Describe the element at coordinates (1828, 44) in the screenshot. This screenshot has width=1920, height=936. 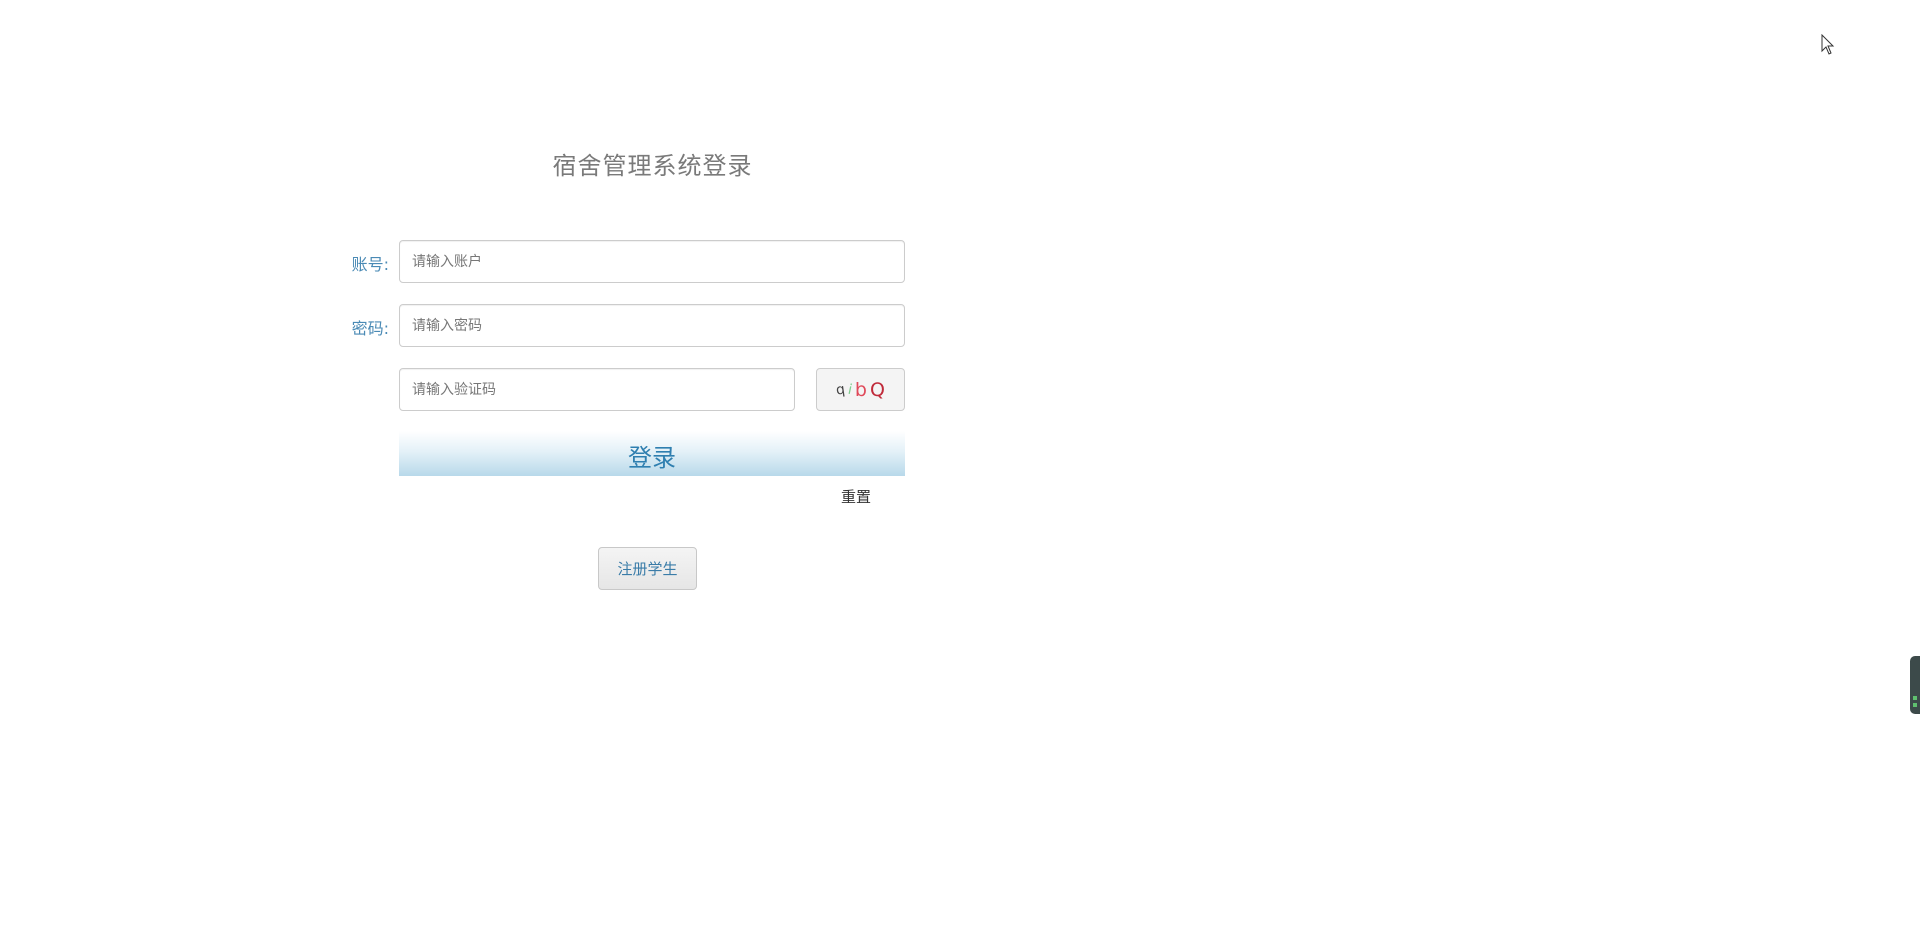
I see `mouse-pointer-icon` at that location.